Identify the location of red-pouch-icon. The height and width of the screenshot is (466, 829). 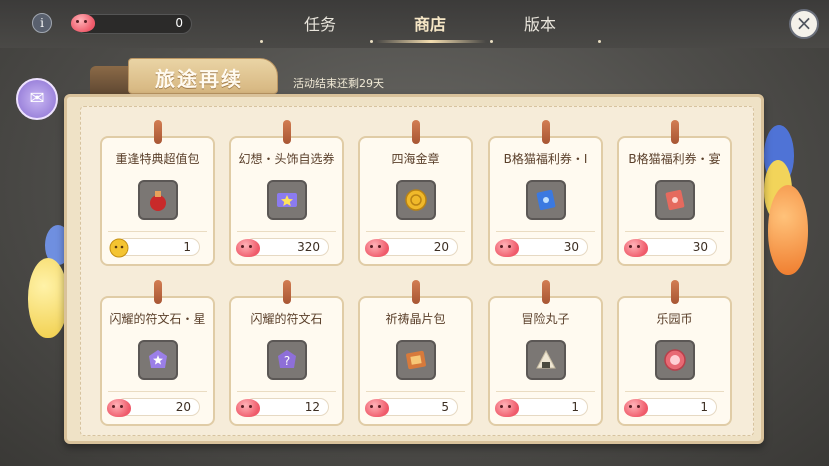
(158, 201).